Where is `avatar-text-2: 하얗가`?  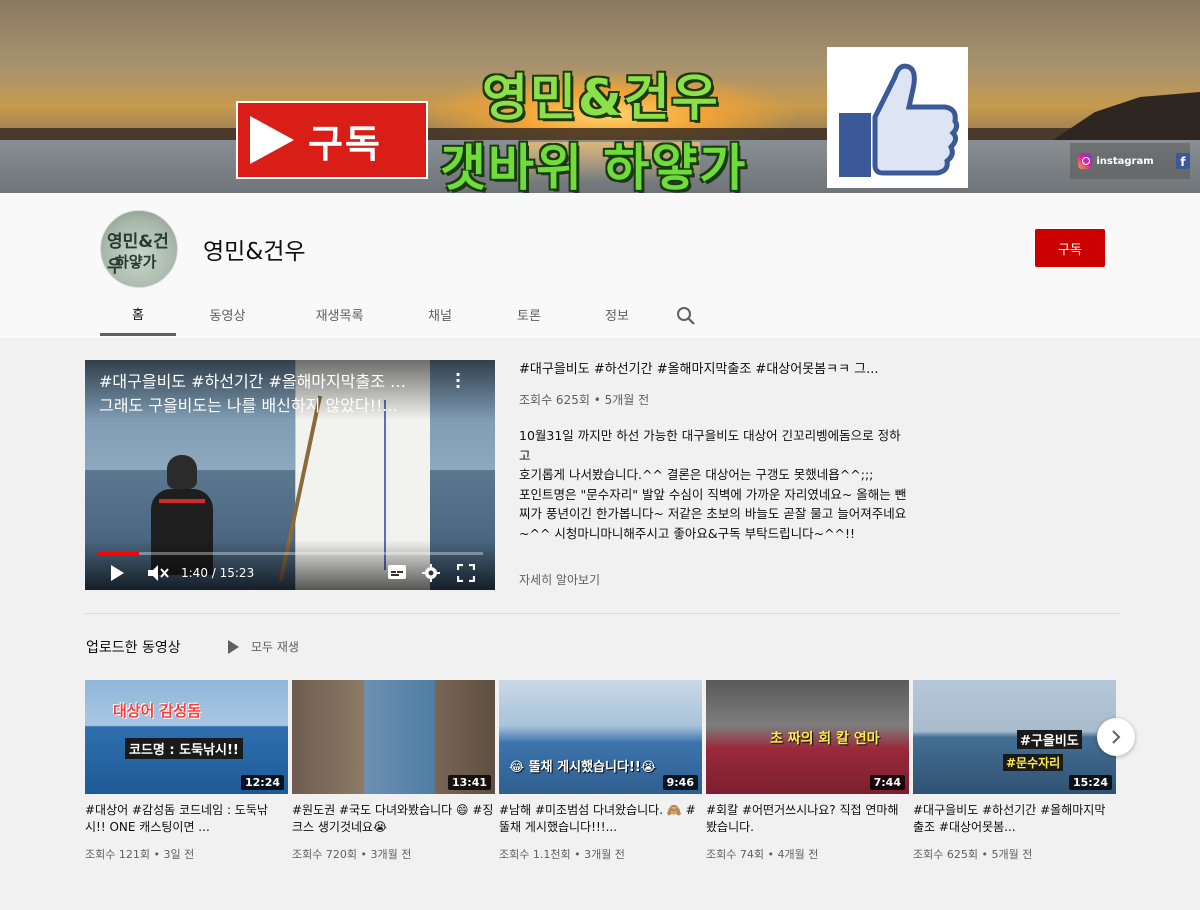
avatar-text-2: 하얗가 is located at coordinates (136, 262).